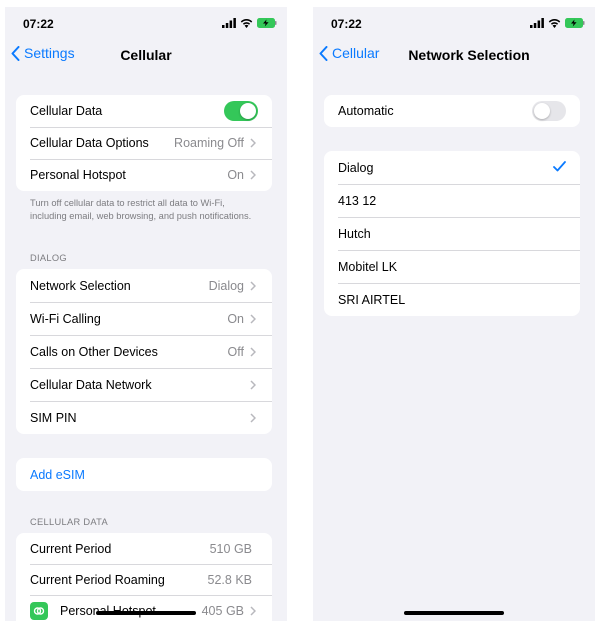 This screenshot has width=600, height=628. What do you see at coordinates (97, 579) in the screenshot?
I see `current-period-roaming-label: Current Period Roaming` at bounding box center [97, 579].